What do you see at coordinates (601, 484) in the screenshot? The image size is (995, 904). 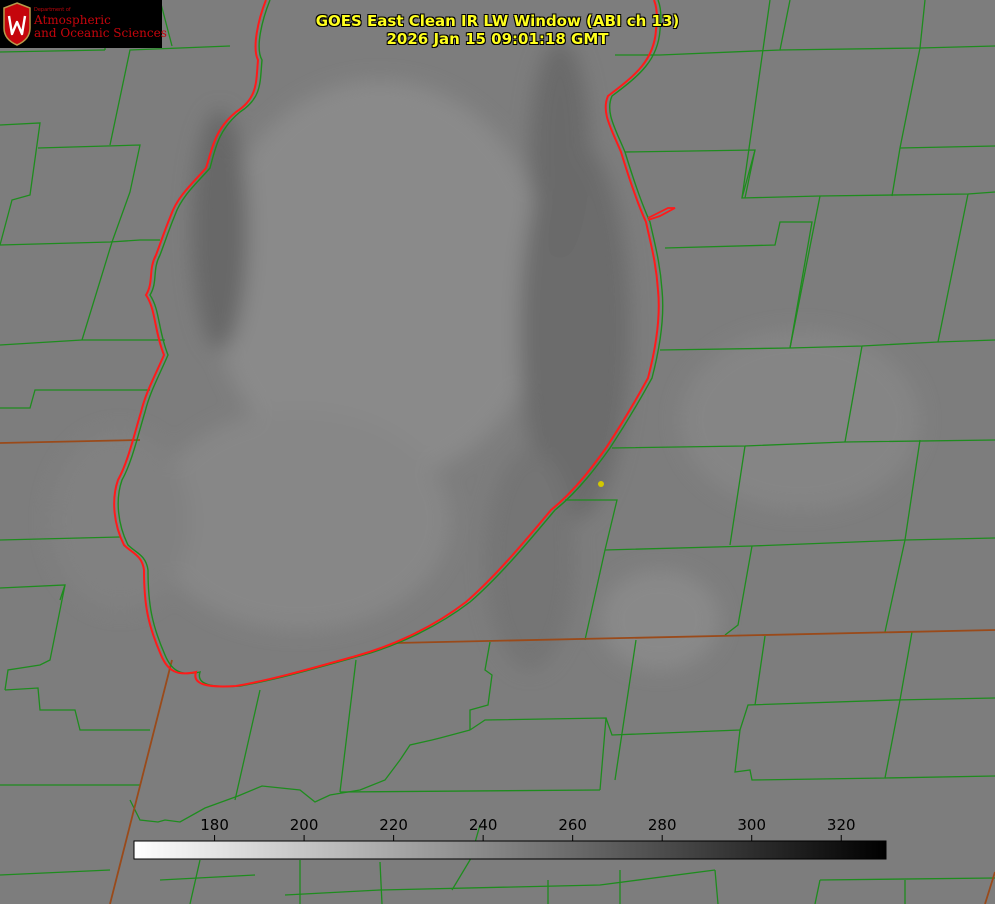 I see `location-marker` at bounding box center [601, 484].